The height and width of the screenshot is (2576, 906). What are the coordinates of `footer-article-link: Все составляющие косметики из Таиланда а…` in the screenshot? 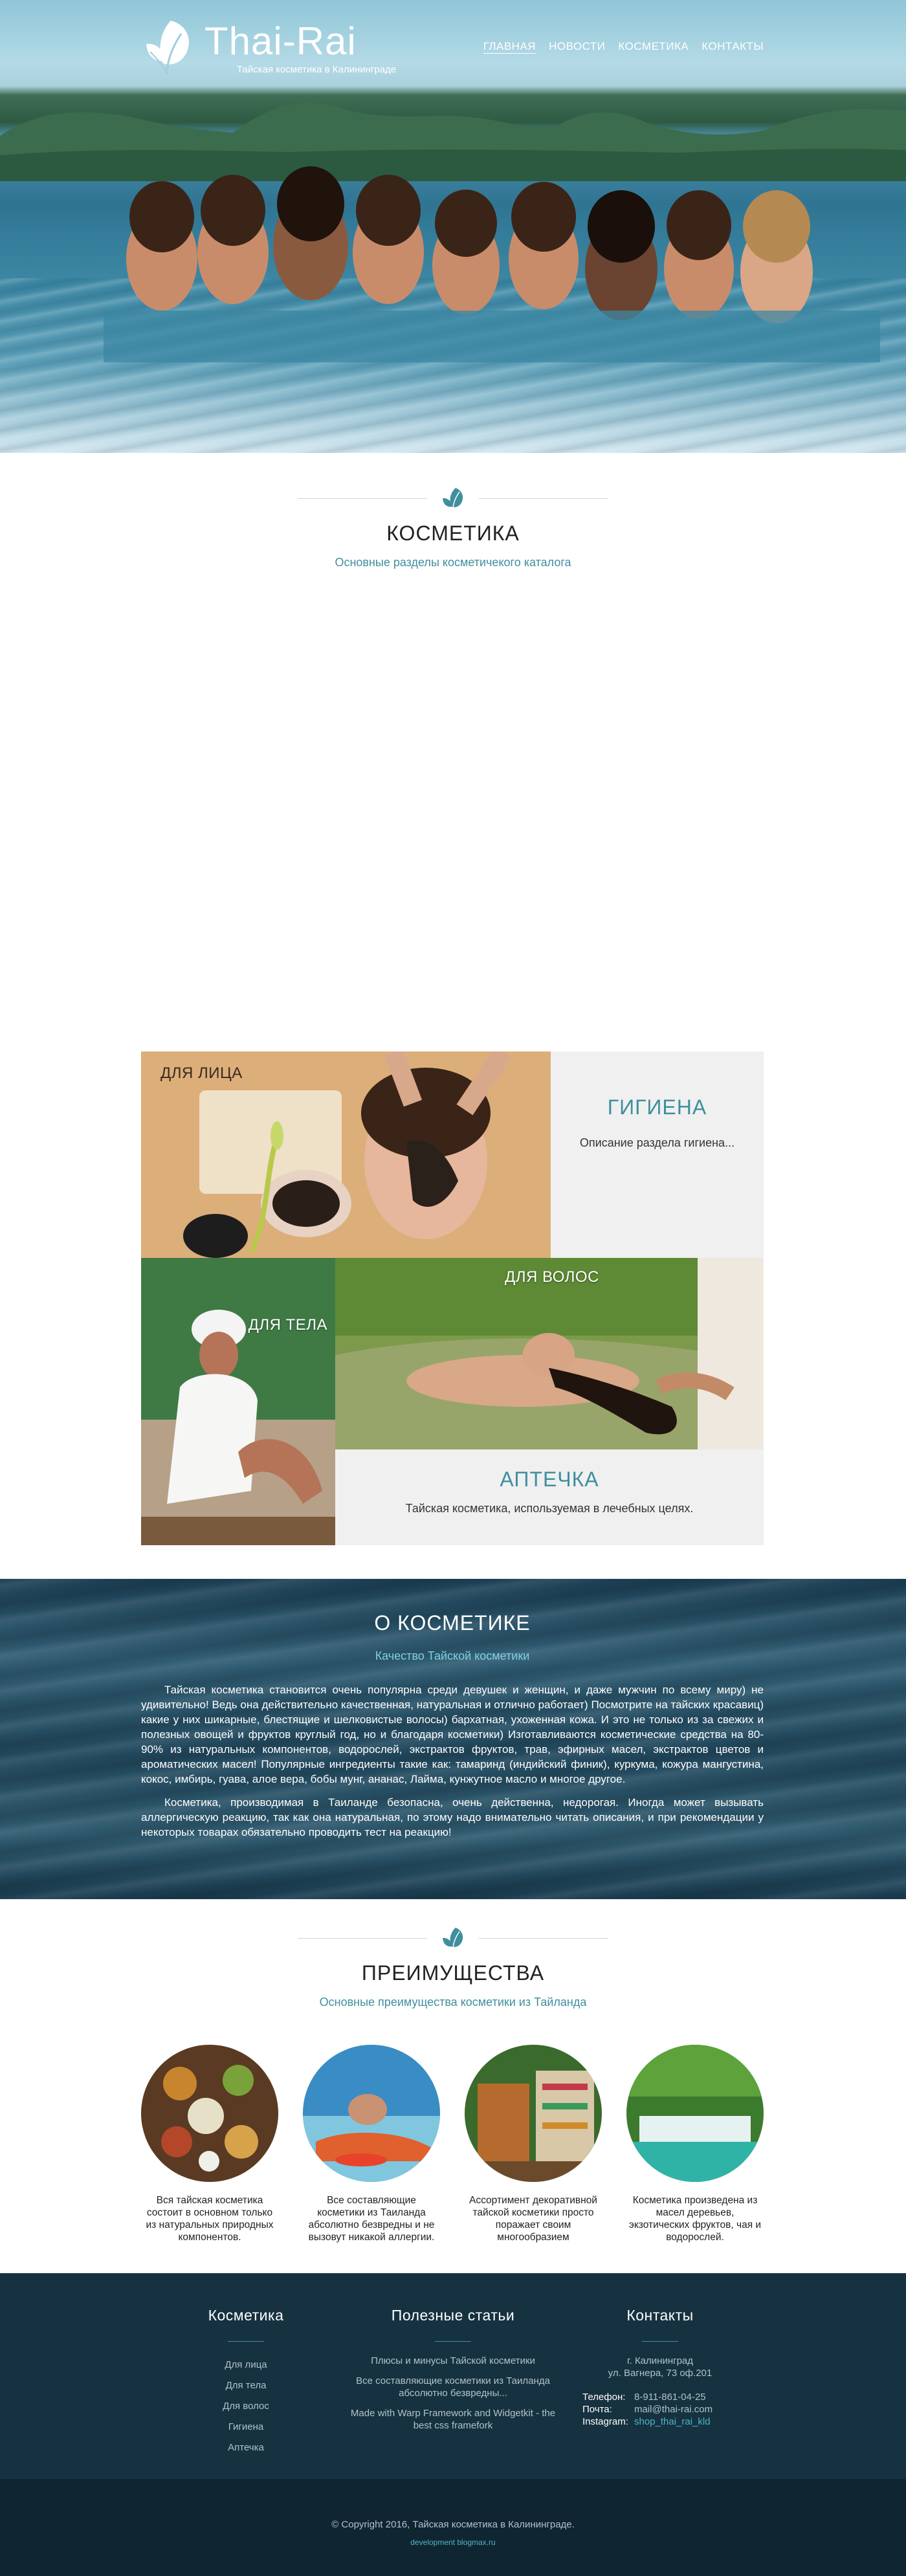 It's located at (453, 2387).